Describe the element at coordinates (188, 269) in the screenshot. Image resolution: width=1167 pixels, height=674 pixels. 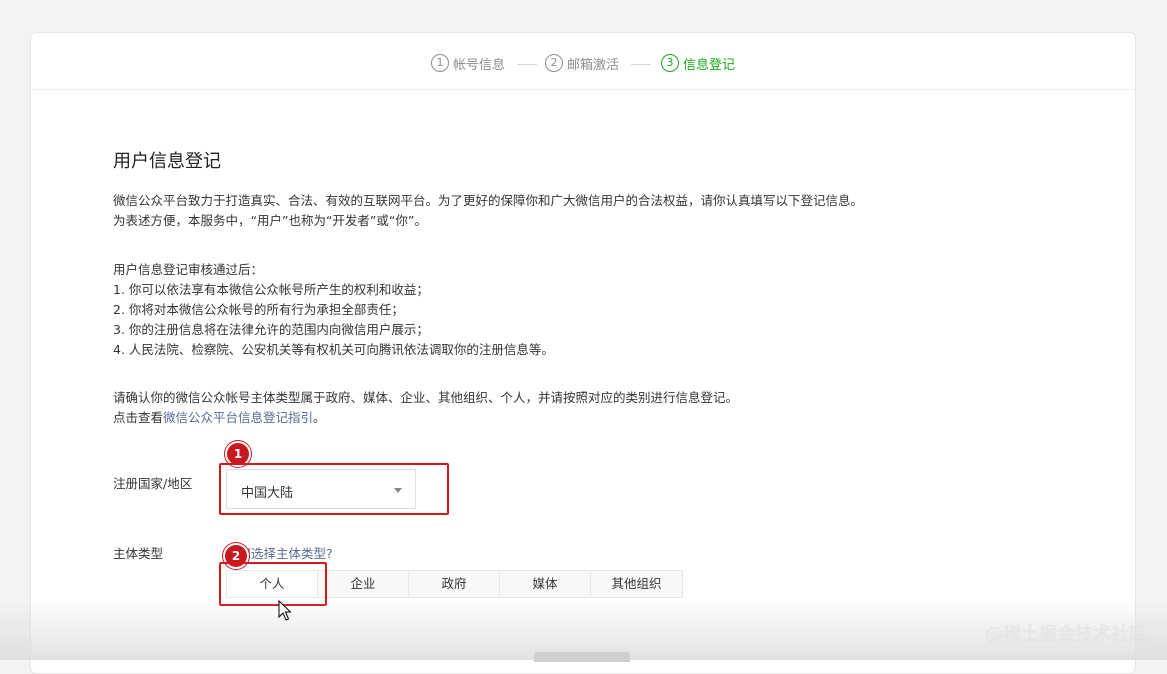
I see `review-heading: 用户信息登记审核通过后：` at that location.